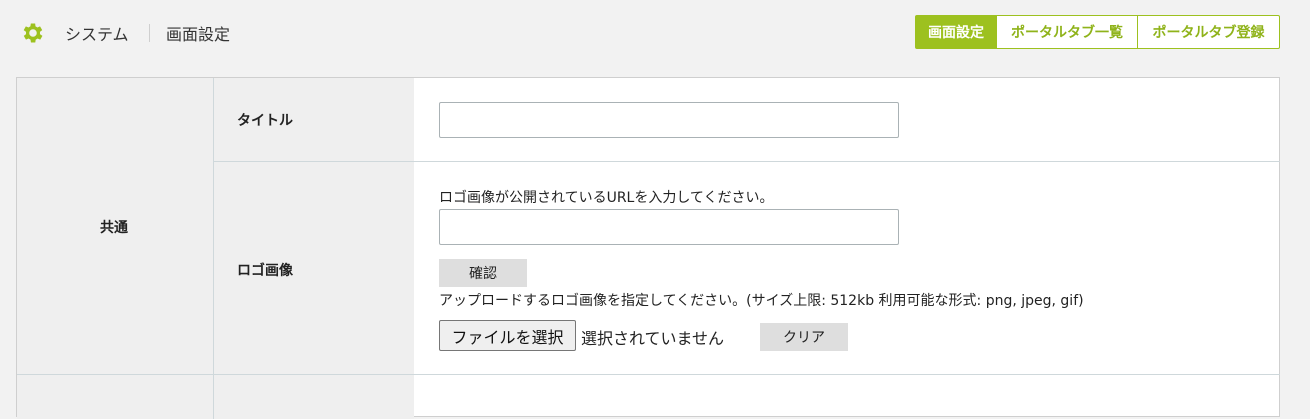  I want to click on breadcrumb-section: システム, so click(97, 34).